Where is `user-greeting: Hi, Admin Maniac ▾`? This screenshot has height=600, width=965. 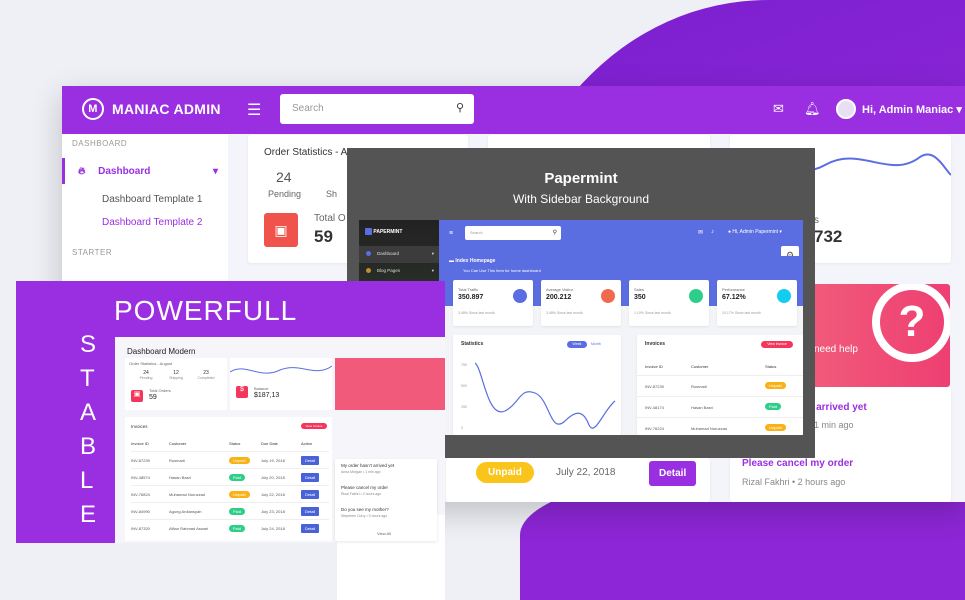 user-greeting: Hi, Admin Maniac ▾ is located at coordinates (912, 109).